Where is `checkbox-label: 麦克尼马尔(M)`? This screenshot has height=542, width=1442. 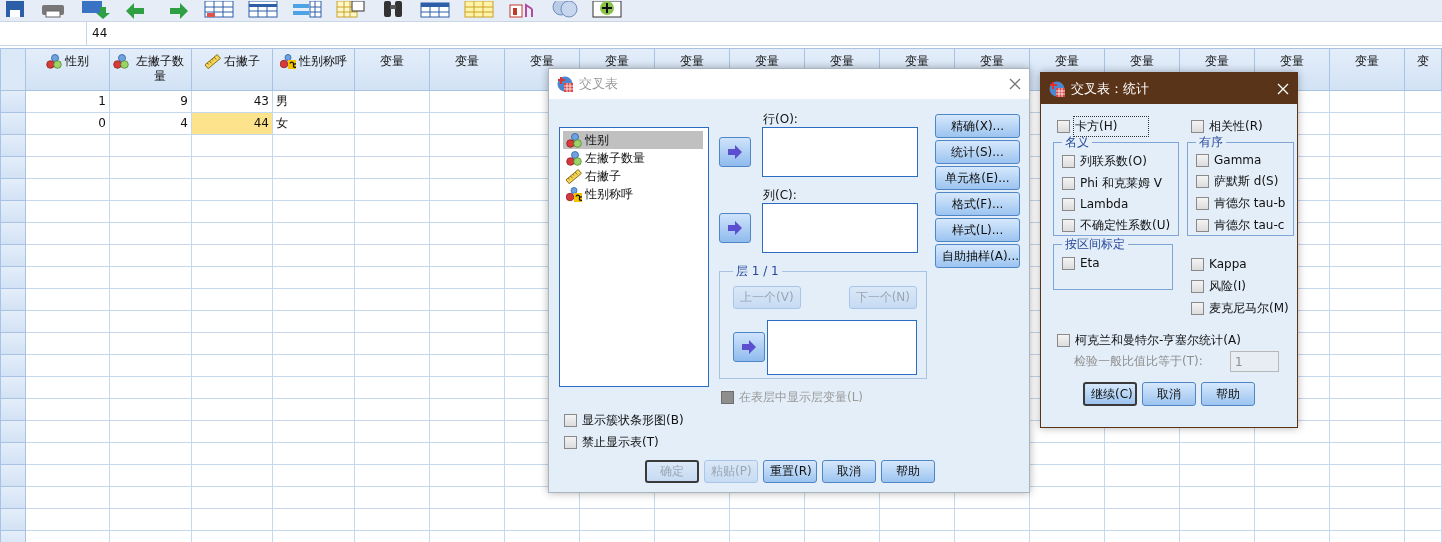
checkbox-label: 麦克尼马尔(M) is located at coordinates (1249, 308).